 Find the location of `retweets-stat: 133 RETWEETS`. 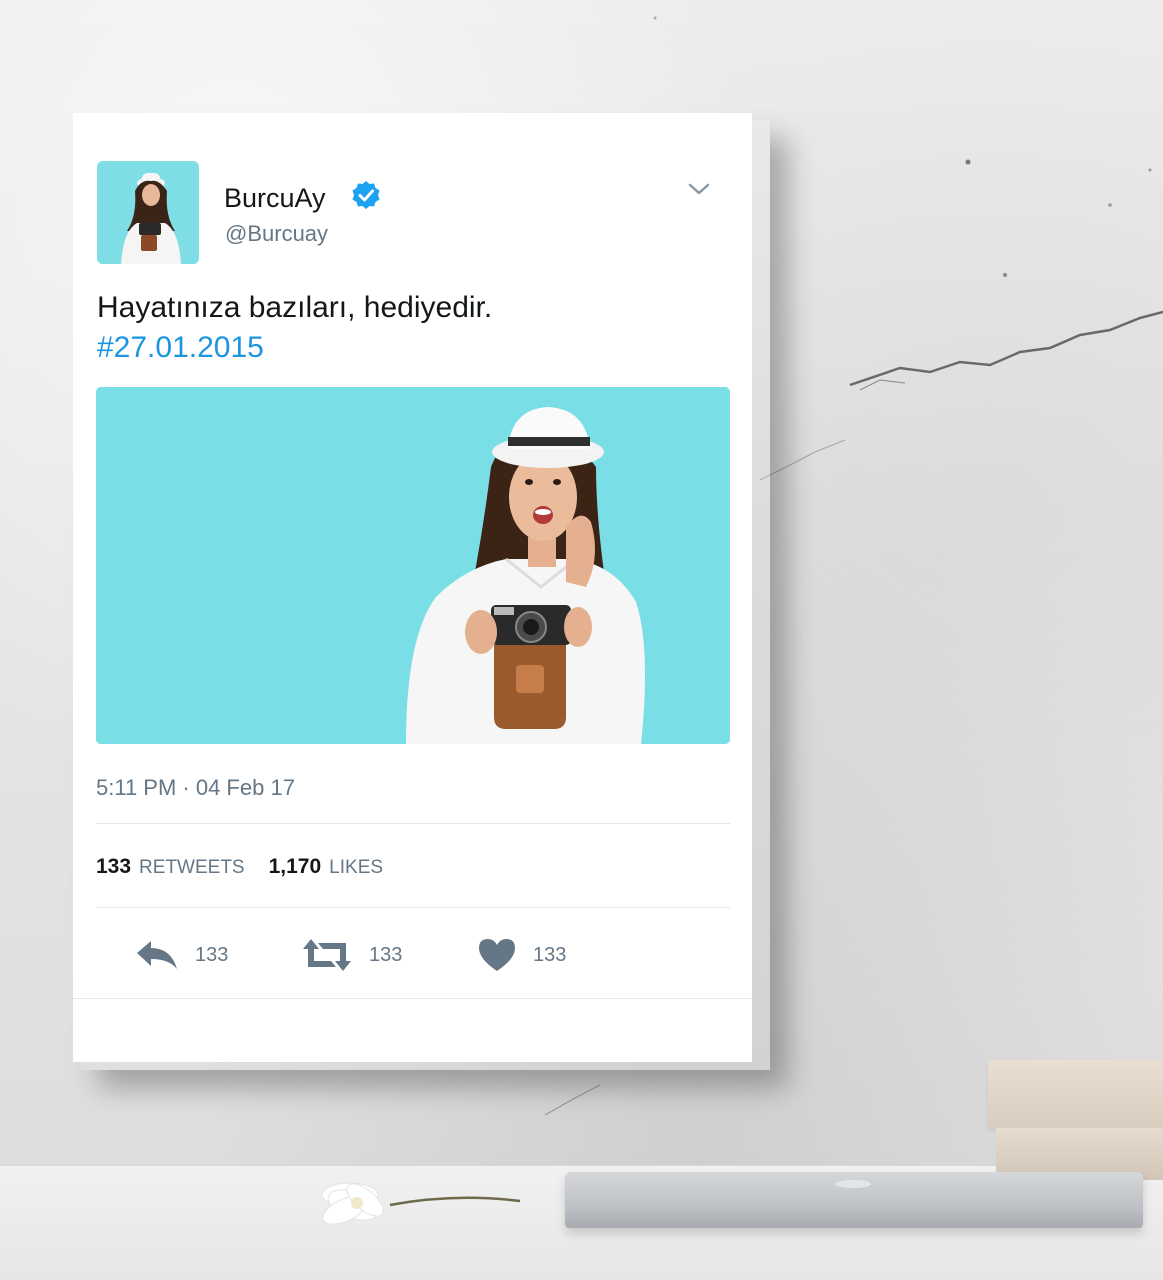

retweets-stat: 133 RETWEETS is located at coordinates (170, 867).